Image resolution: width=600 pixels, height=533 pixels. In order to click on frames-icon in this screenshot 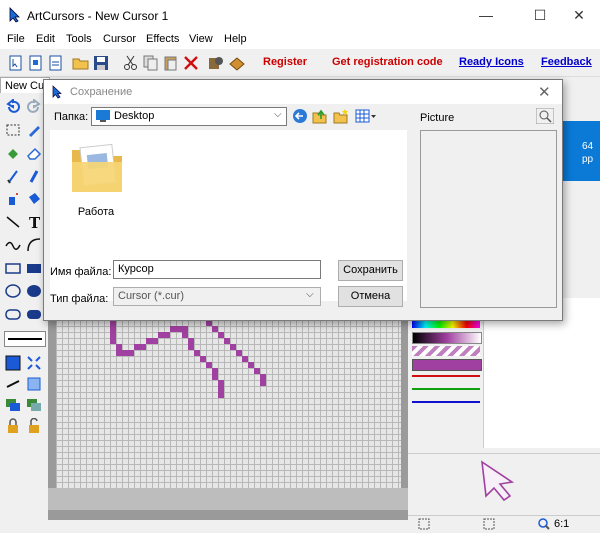, I will do `click(34, 405)`.